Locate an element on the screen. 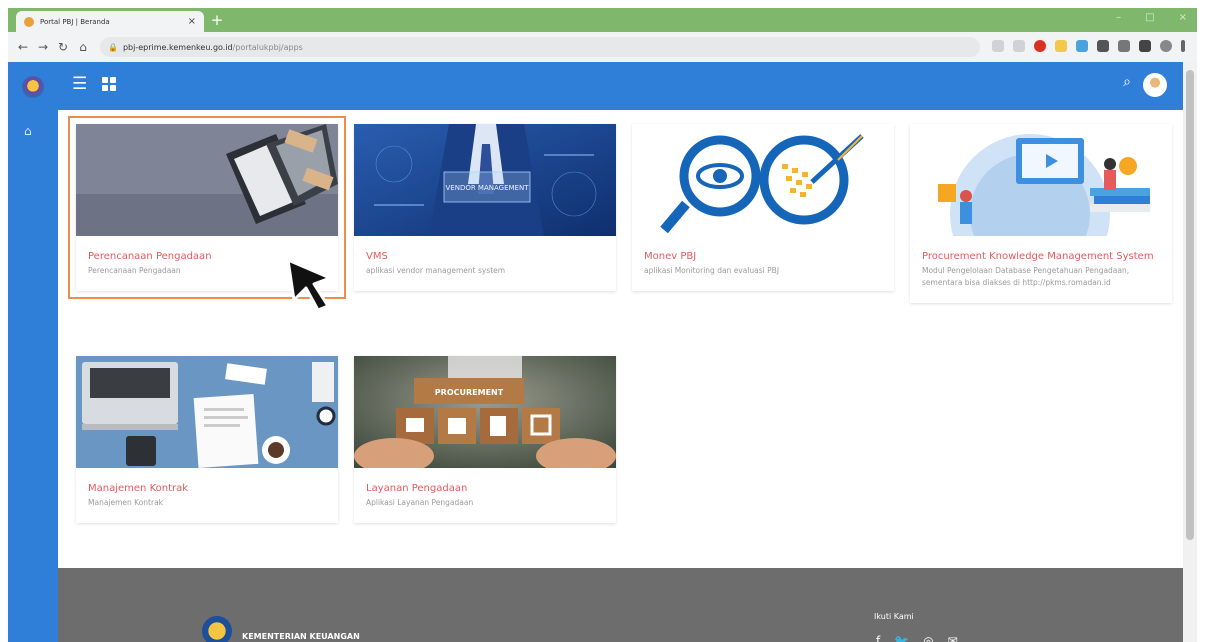  url-path: /portalukpbj/apps is located at coordinates (267, 47).